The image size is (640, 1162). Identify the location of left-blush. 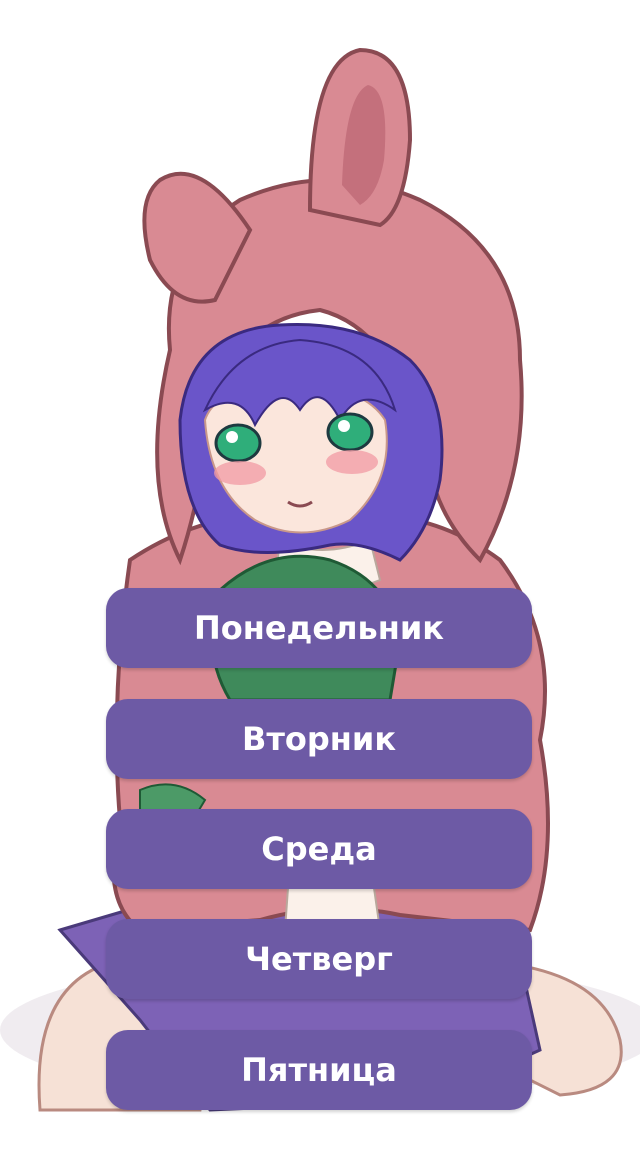
(240, 473).